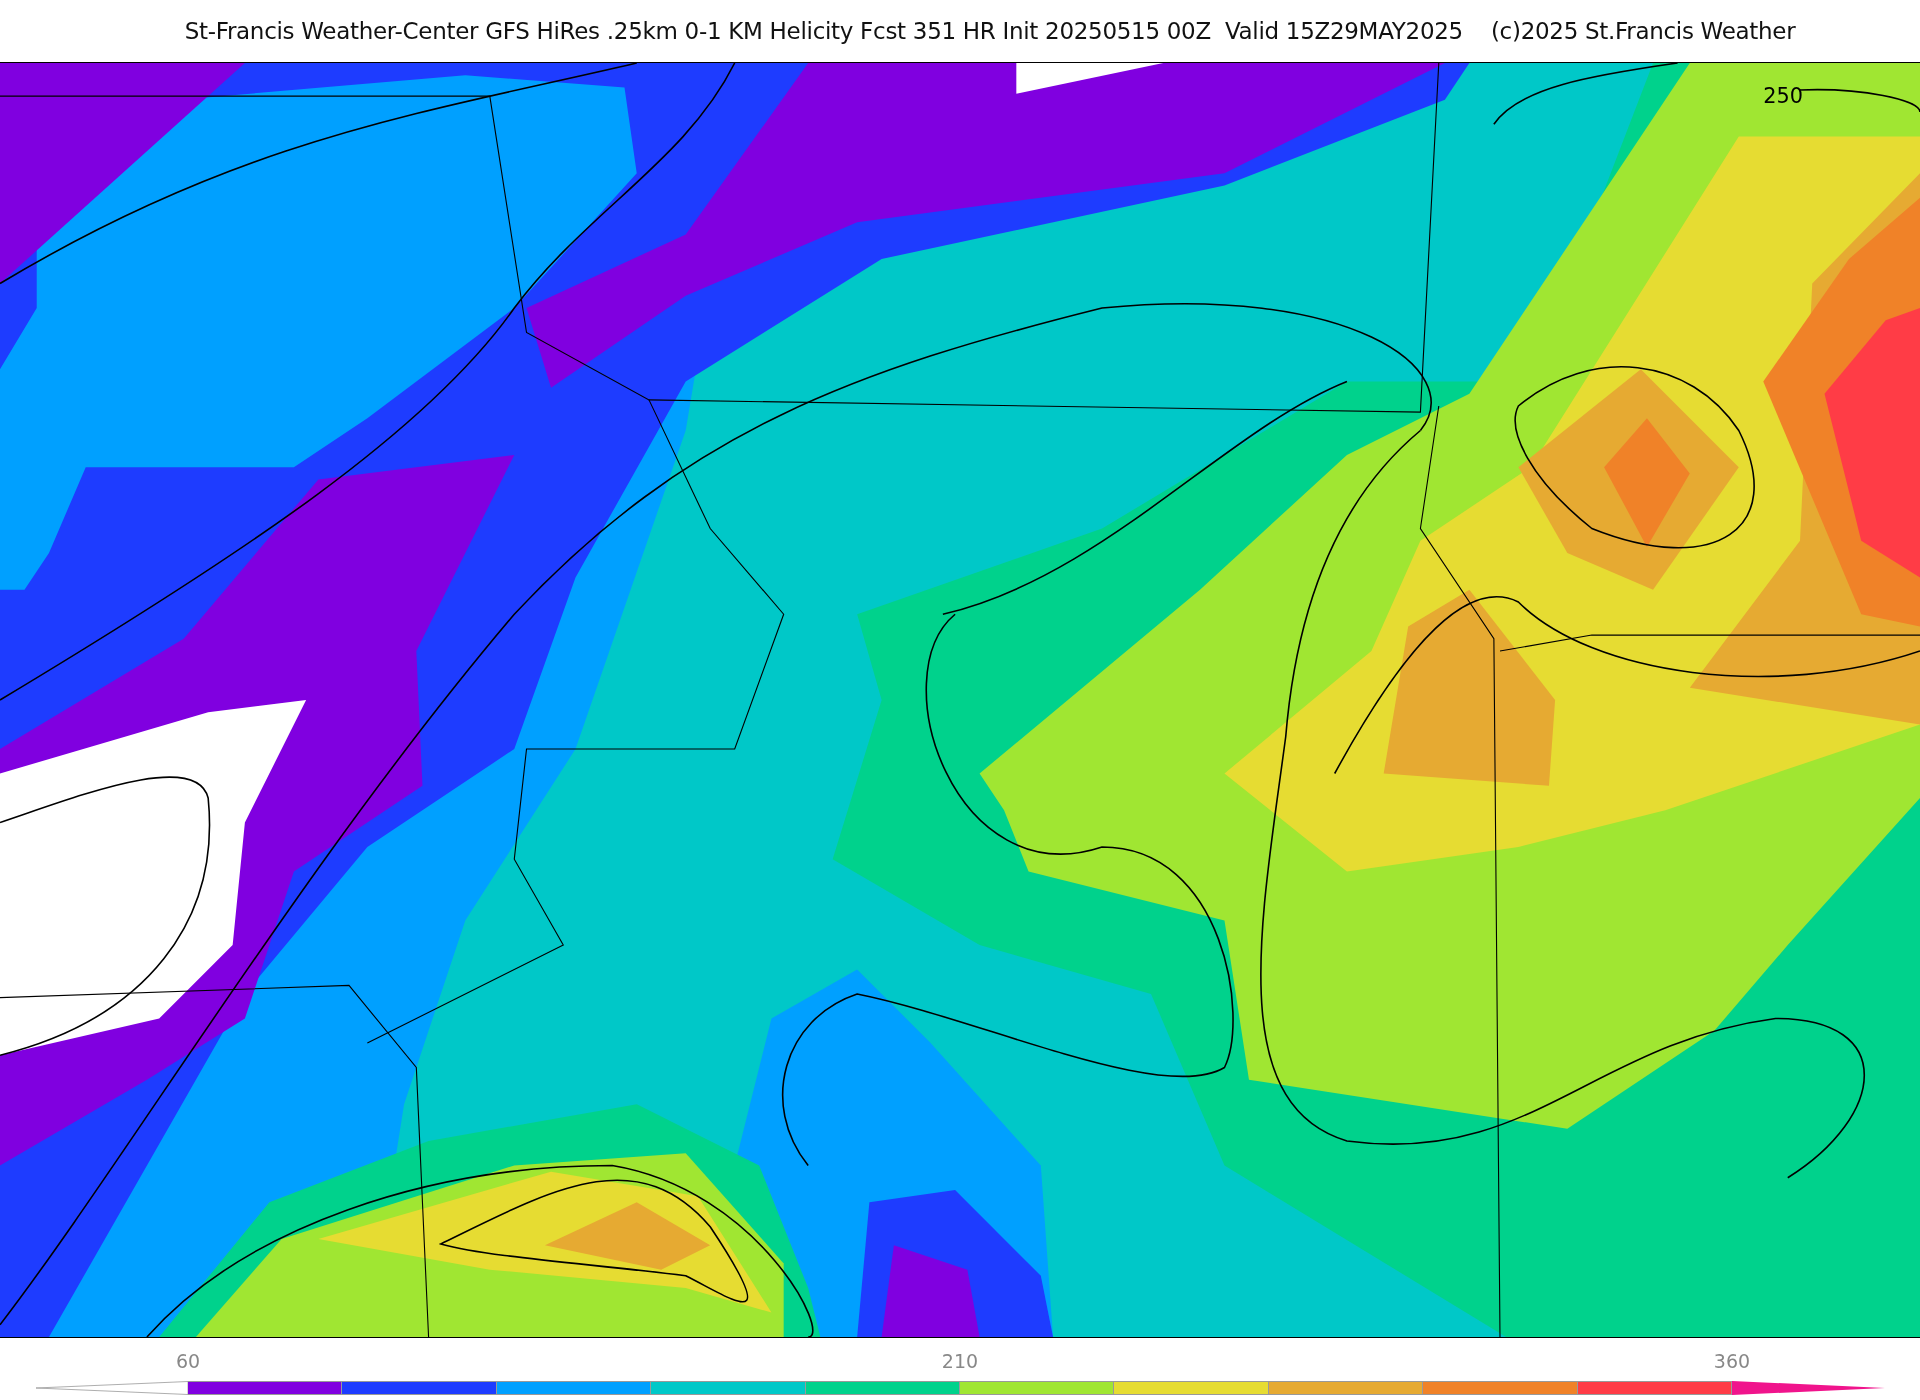  Describe the element at coordinates (1783, 96) in the screenshot. I see `contour-label: 250` at that location.